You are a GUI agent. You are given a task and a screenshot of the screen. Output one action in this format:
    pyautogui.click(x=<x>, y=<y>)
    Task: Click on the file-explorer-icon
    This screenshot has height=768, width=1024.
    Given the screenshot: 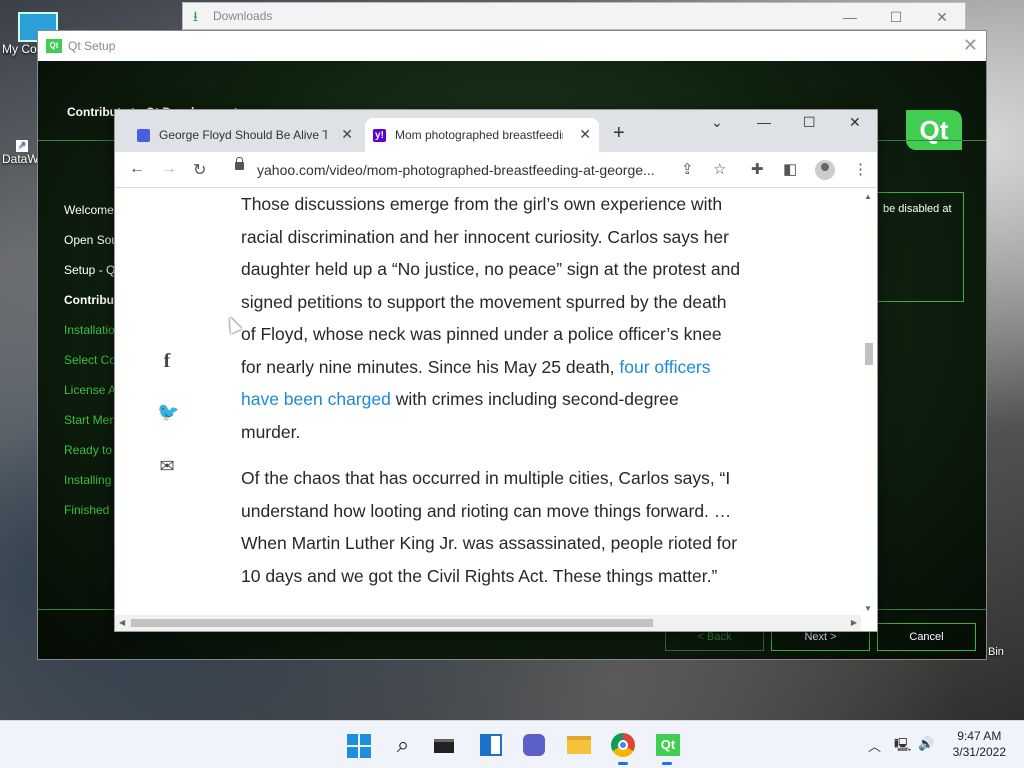 What is the action you would take?
    pyautogui.click(x=579, y=745)
    